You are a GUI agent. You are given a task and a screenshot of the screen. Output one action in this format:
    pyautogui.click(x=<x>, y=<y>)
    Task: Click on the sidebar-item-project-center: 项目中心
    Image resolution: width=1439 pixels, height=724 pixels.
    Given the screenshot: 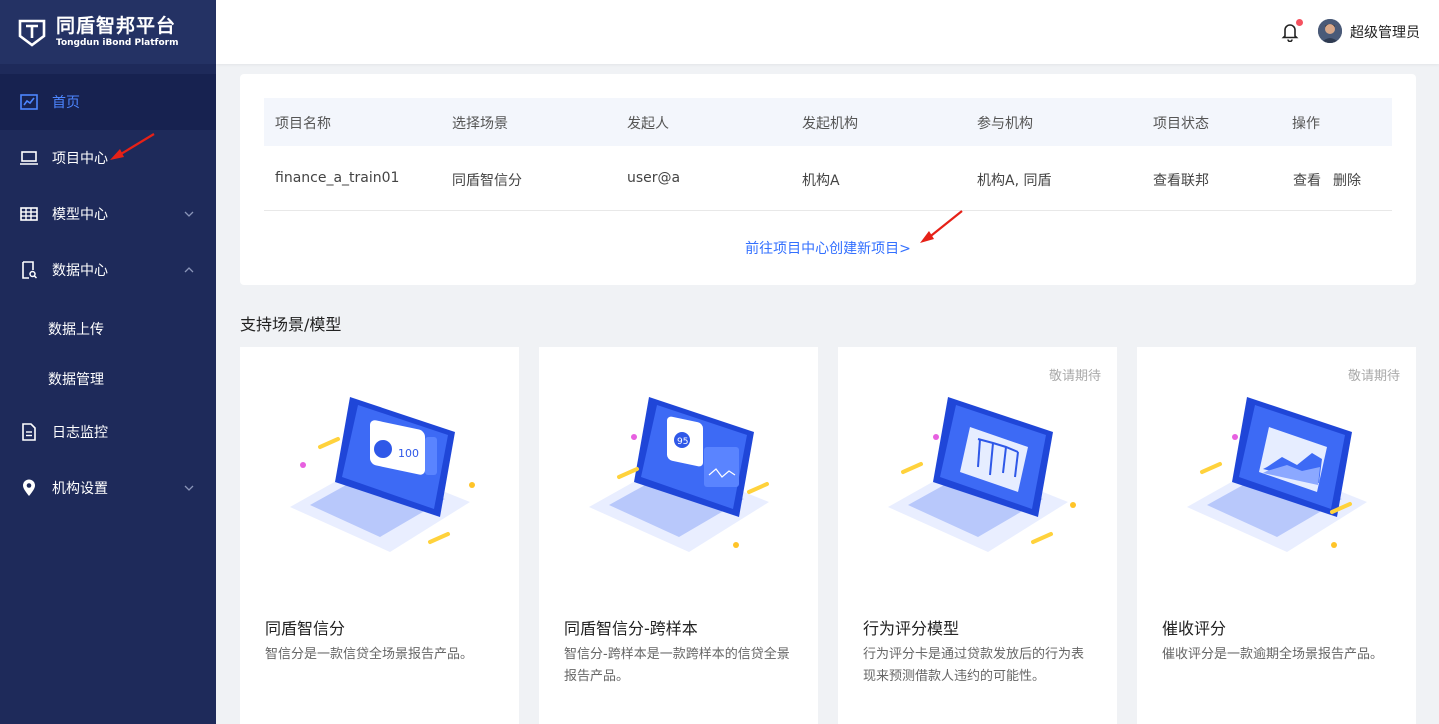 What is the action you would take?
    pyautogui.click(x=108, y=158)
    